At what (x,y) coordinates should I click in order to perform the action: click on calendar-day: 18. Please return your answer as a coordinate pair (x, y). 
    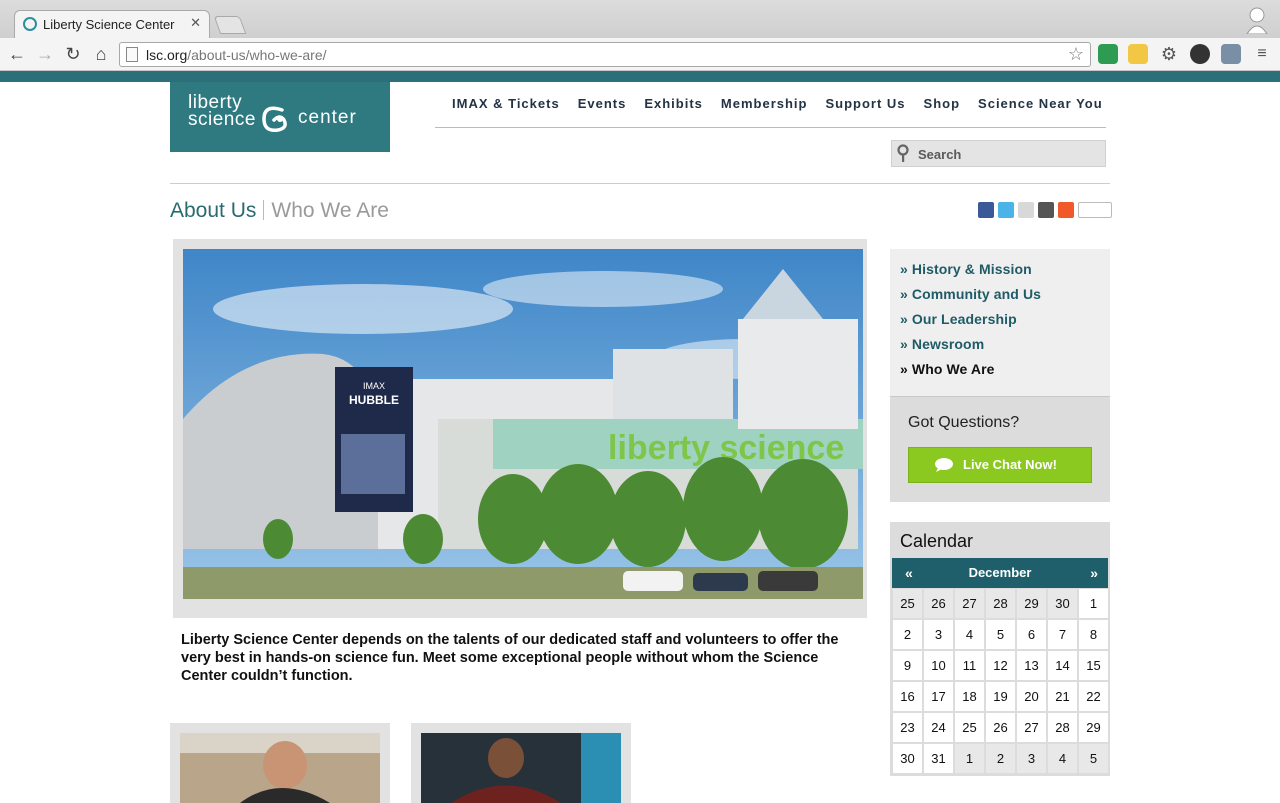
    Looking at the image, I should click on (969, 696).